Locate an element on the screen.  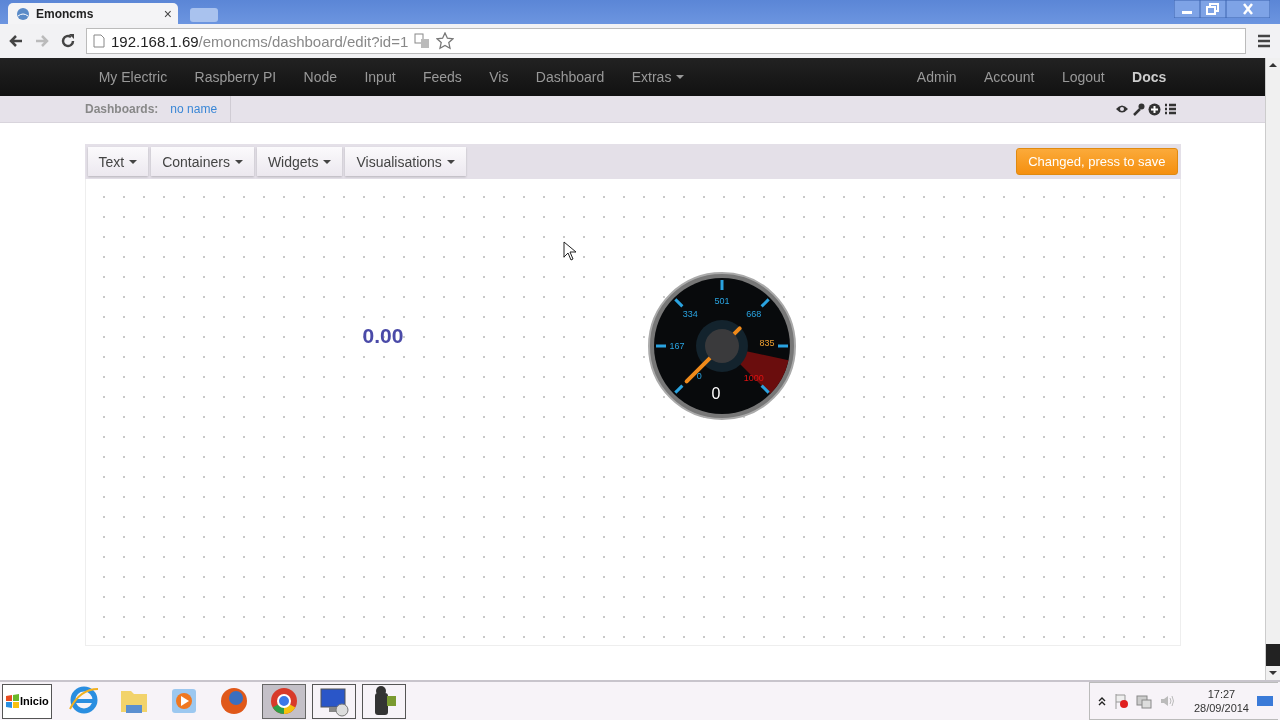
gauge-scale-label: 1000 is located at coordinates (753, 377).